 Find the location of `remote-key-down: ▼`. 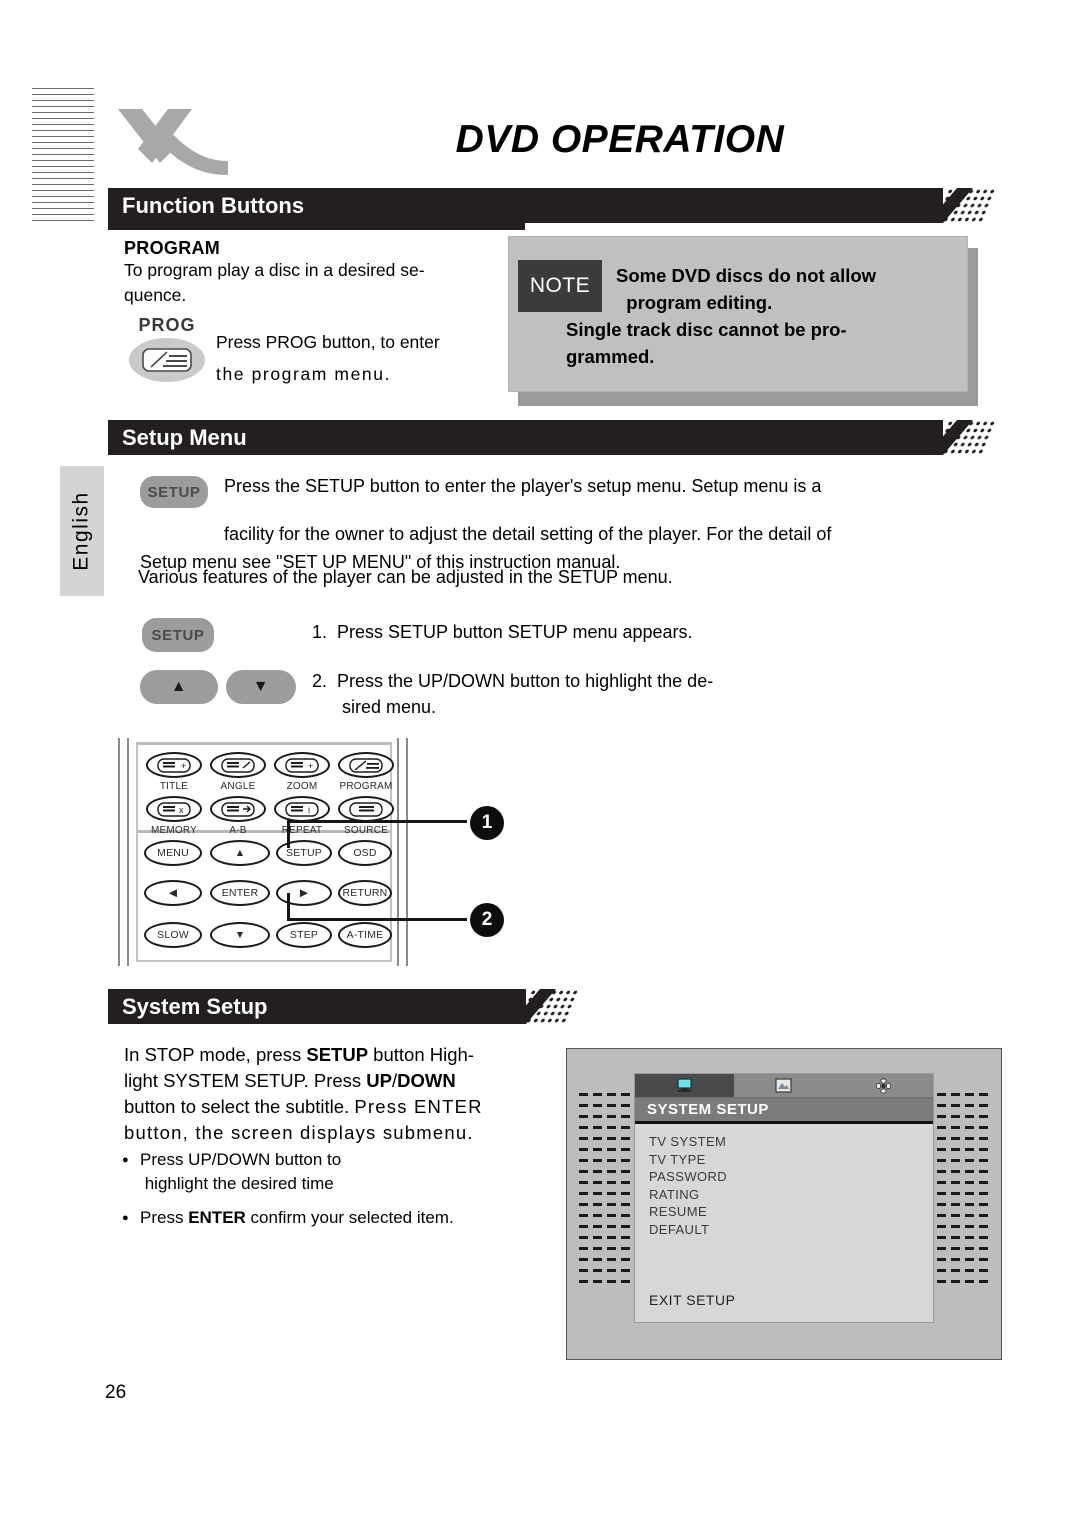

remote-key-down: ▼ is located at coordinates (240, 935).